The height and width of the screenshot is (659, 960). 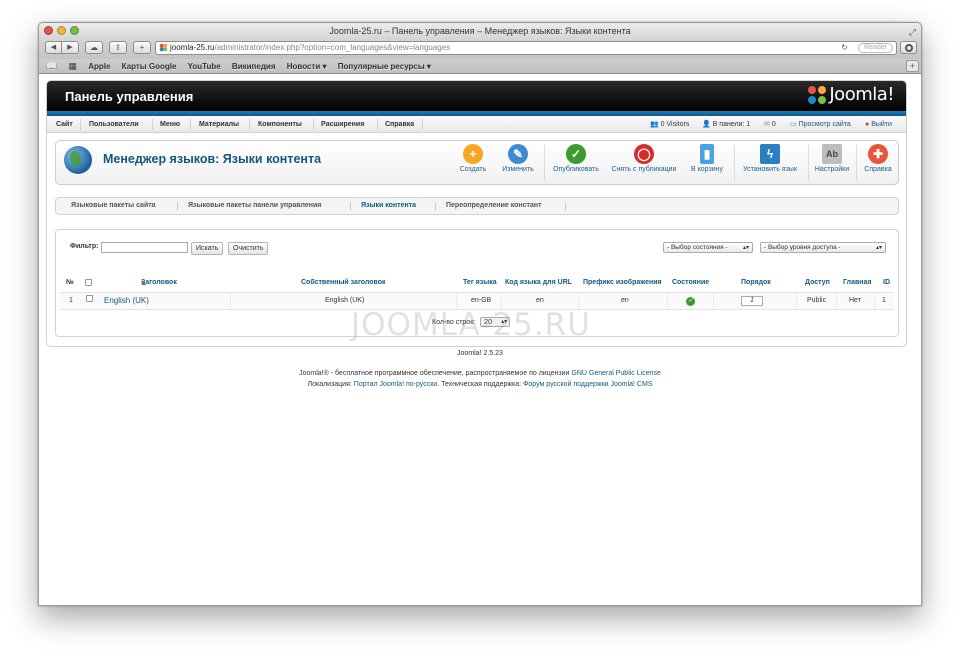 I want to click on reading-list-icon: 📖, so click(x=51, y=66).